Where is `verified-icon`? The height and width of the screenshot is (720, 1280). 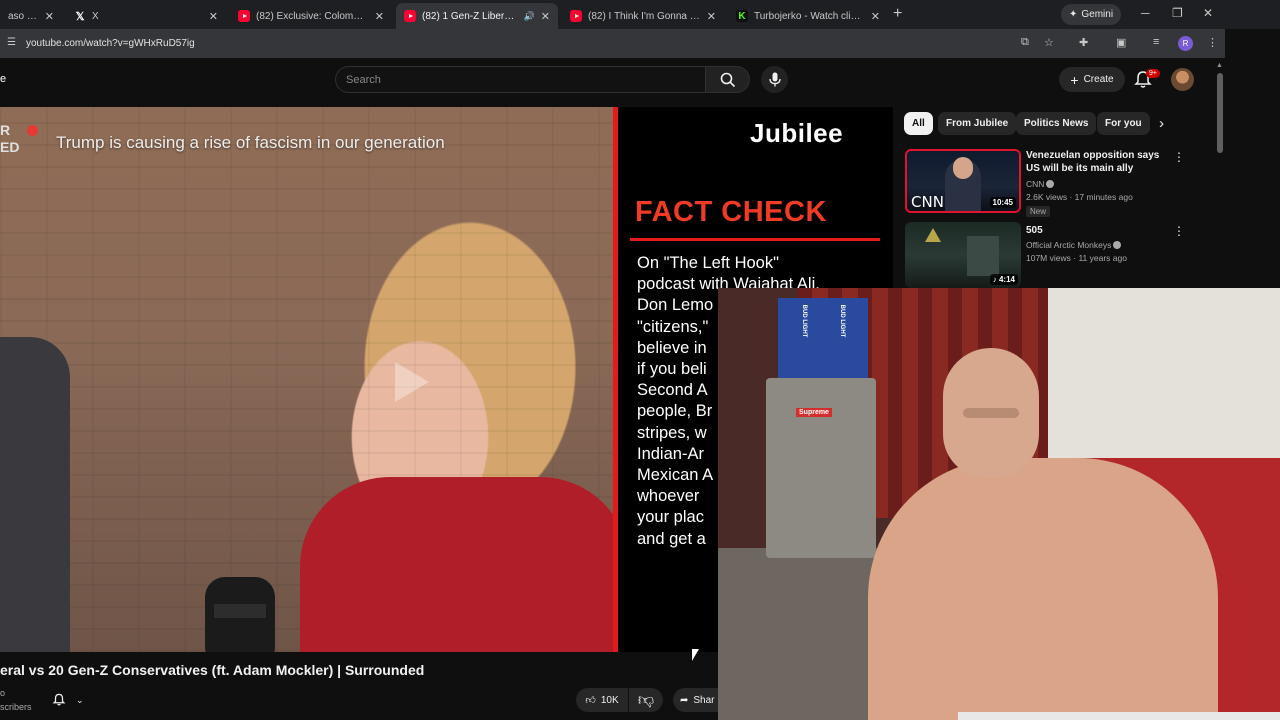 verified-icon is located at coordinates (1117, 245).